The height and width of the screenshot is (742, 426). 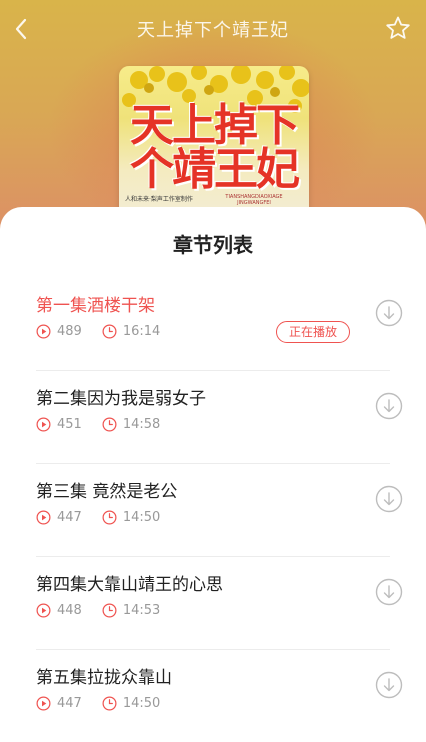 I want to click on chapter-meta: 489 16:14, so click(x=108, y=331).